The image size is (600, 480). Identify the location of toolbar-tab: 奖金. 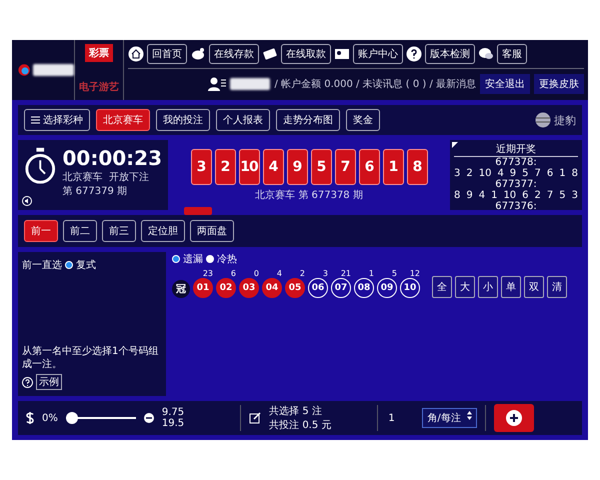
(363, 120).